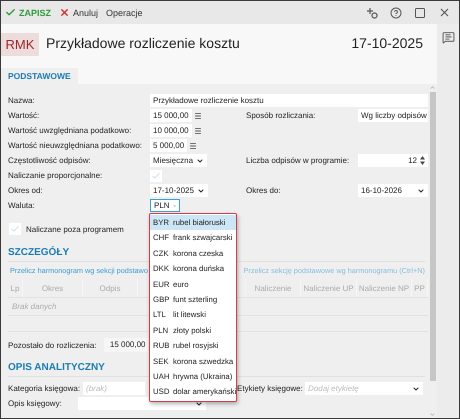 The height and width of the screenshot is (419, 460). Describe the element at coordinates (171, 130) in the screenshot. I see `amount-field: 10 000,00` at that location.